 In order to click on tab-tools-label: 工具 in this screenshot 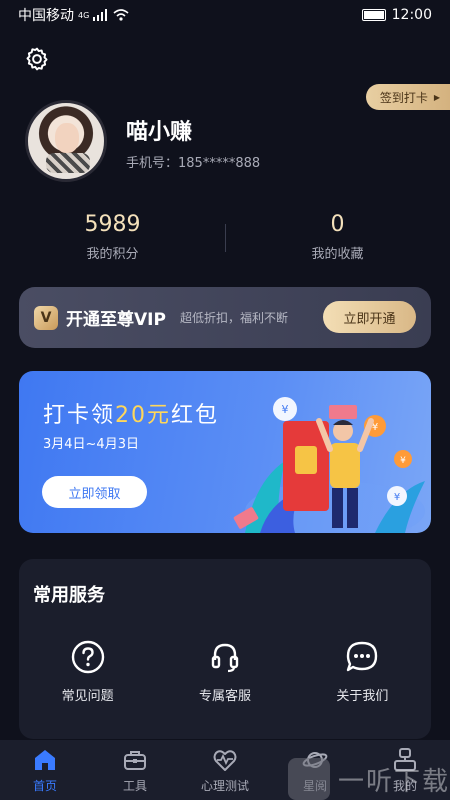, I will do `click(134, 785)`.